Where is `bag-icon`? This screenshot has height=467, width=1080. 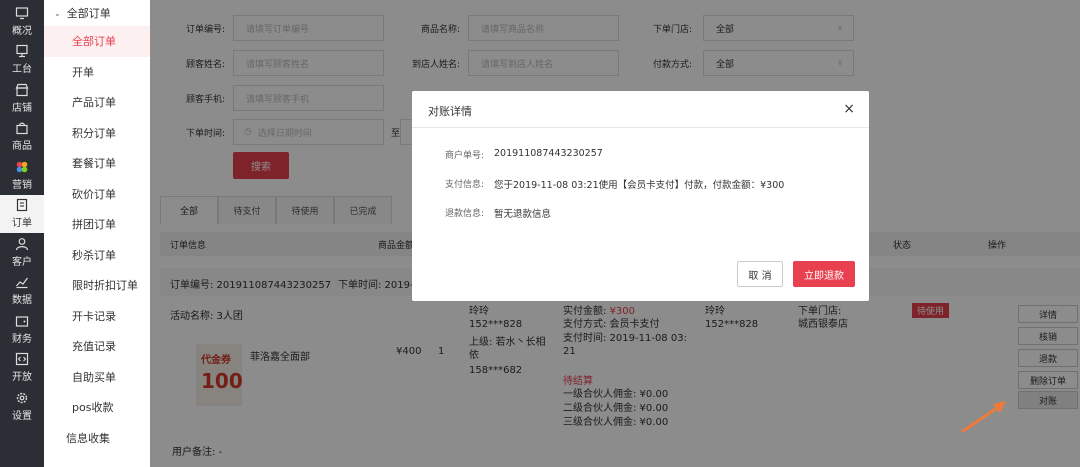 bag-icon is located at coordinates (22, 128).